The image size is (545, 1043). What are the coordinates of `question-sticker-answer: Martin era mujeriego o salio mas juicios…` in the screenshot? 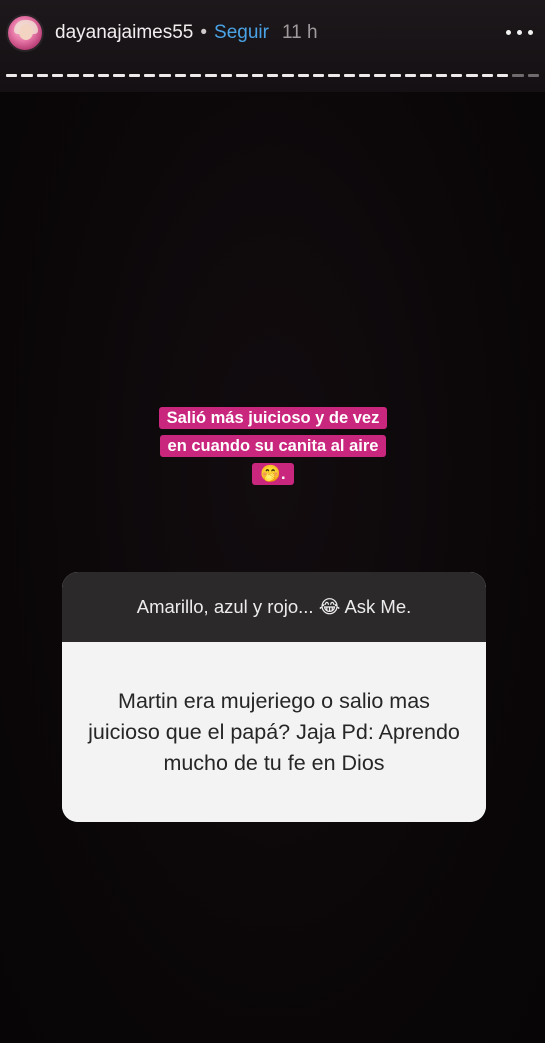 It's located at (274, 732).